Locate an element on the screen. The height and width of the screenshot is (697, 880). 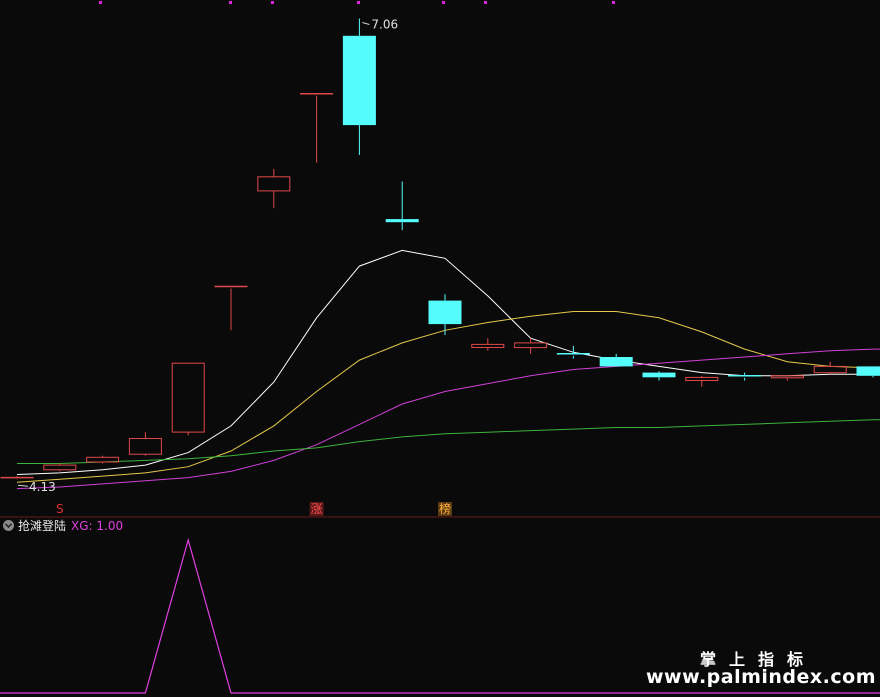
indicator-value: XG: 1.00 is located at coordinates (97, 525).